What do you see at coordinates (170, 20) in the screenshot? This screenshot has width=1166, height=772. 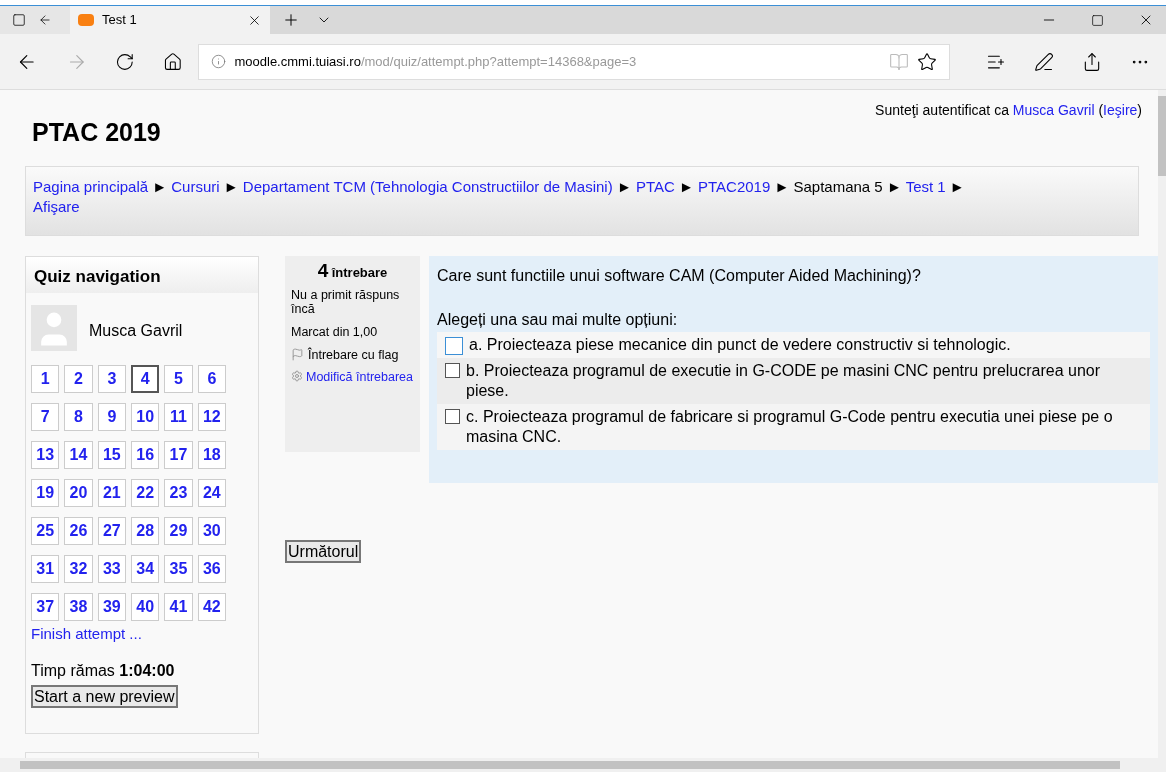 I see `browser-tab: Test 1` at bounding box center [170, 20].